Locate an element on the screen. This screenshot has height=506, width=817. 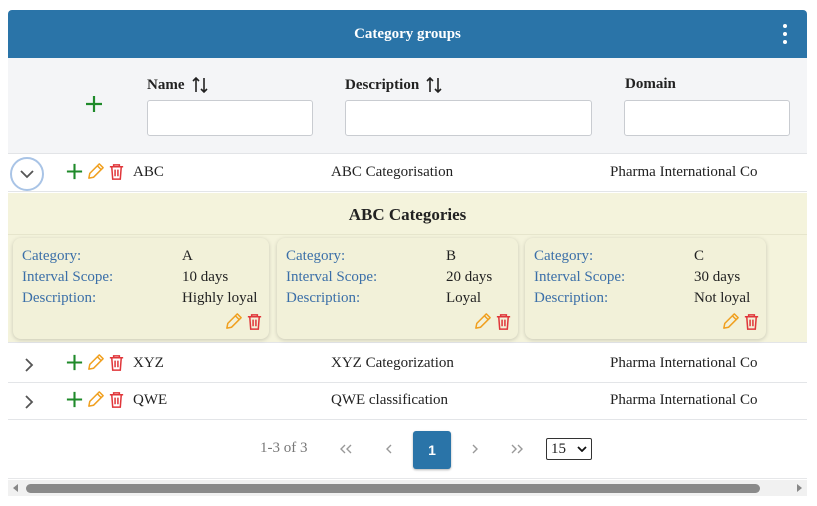
chevron-left-icon is located at coordinates (388, 449).